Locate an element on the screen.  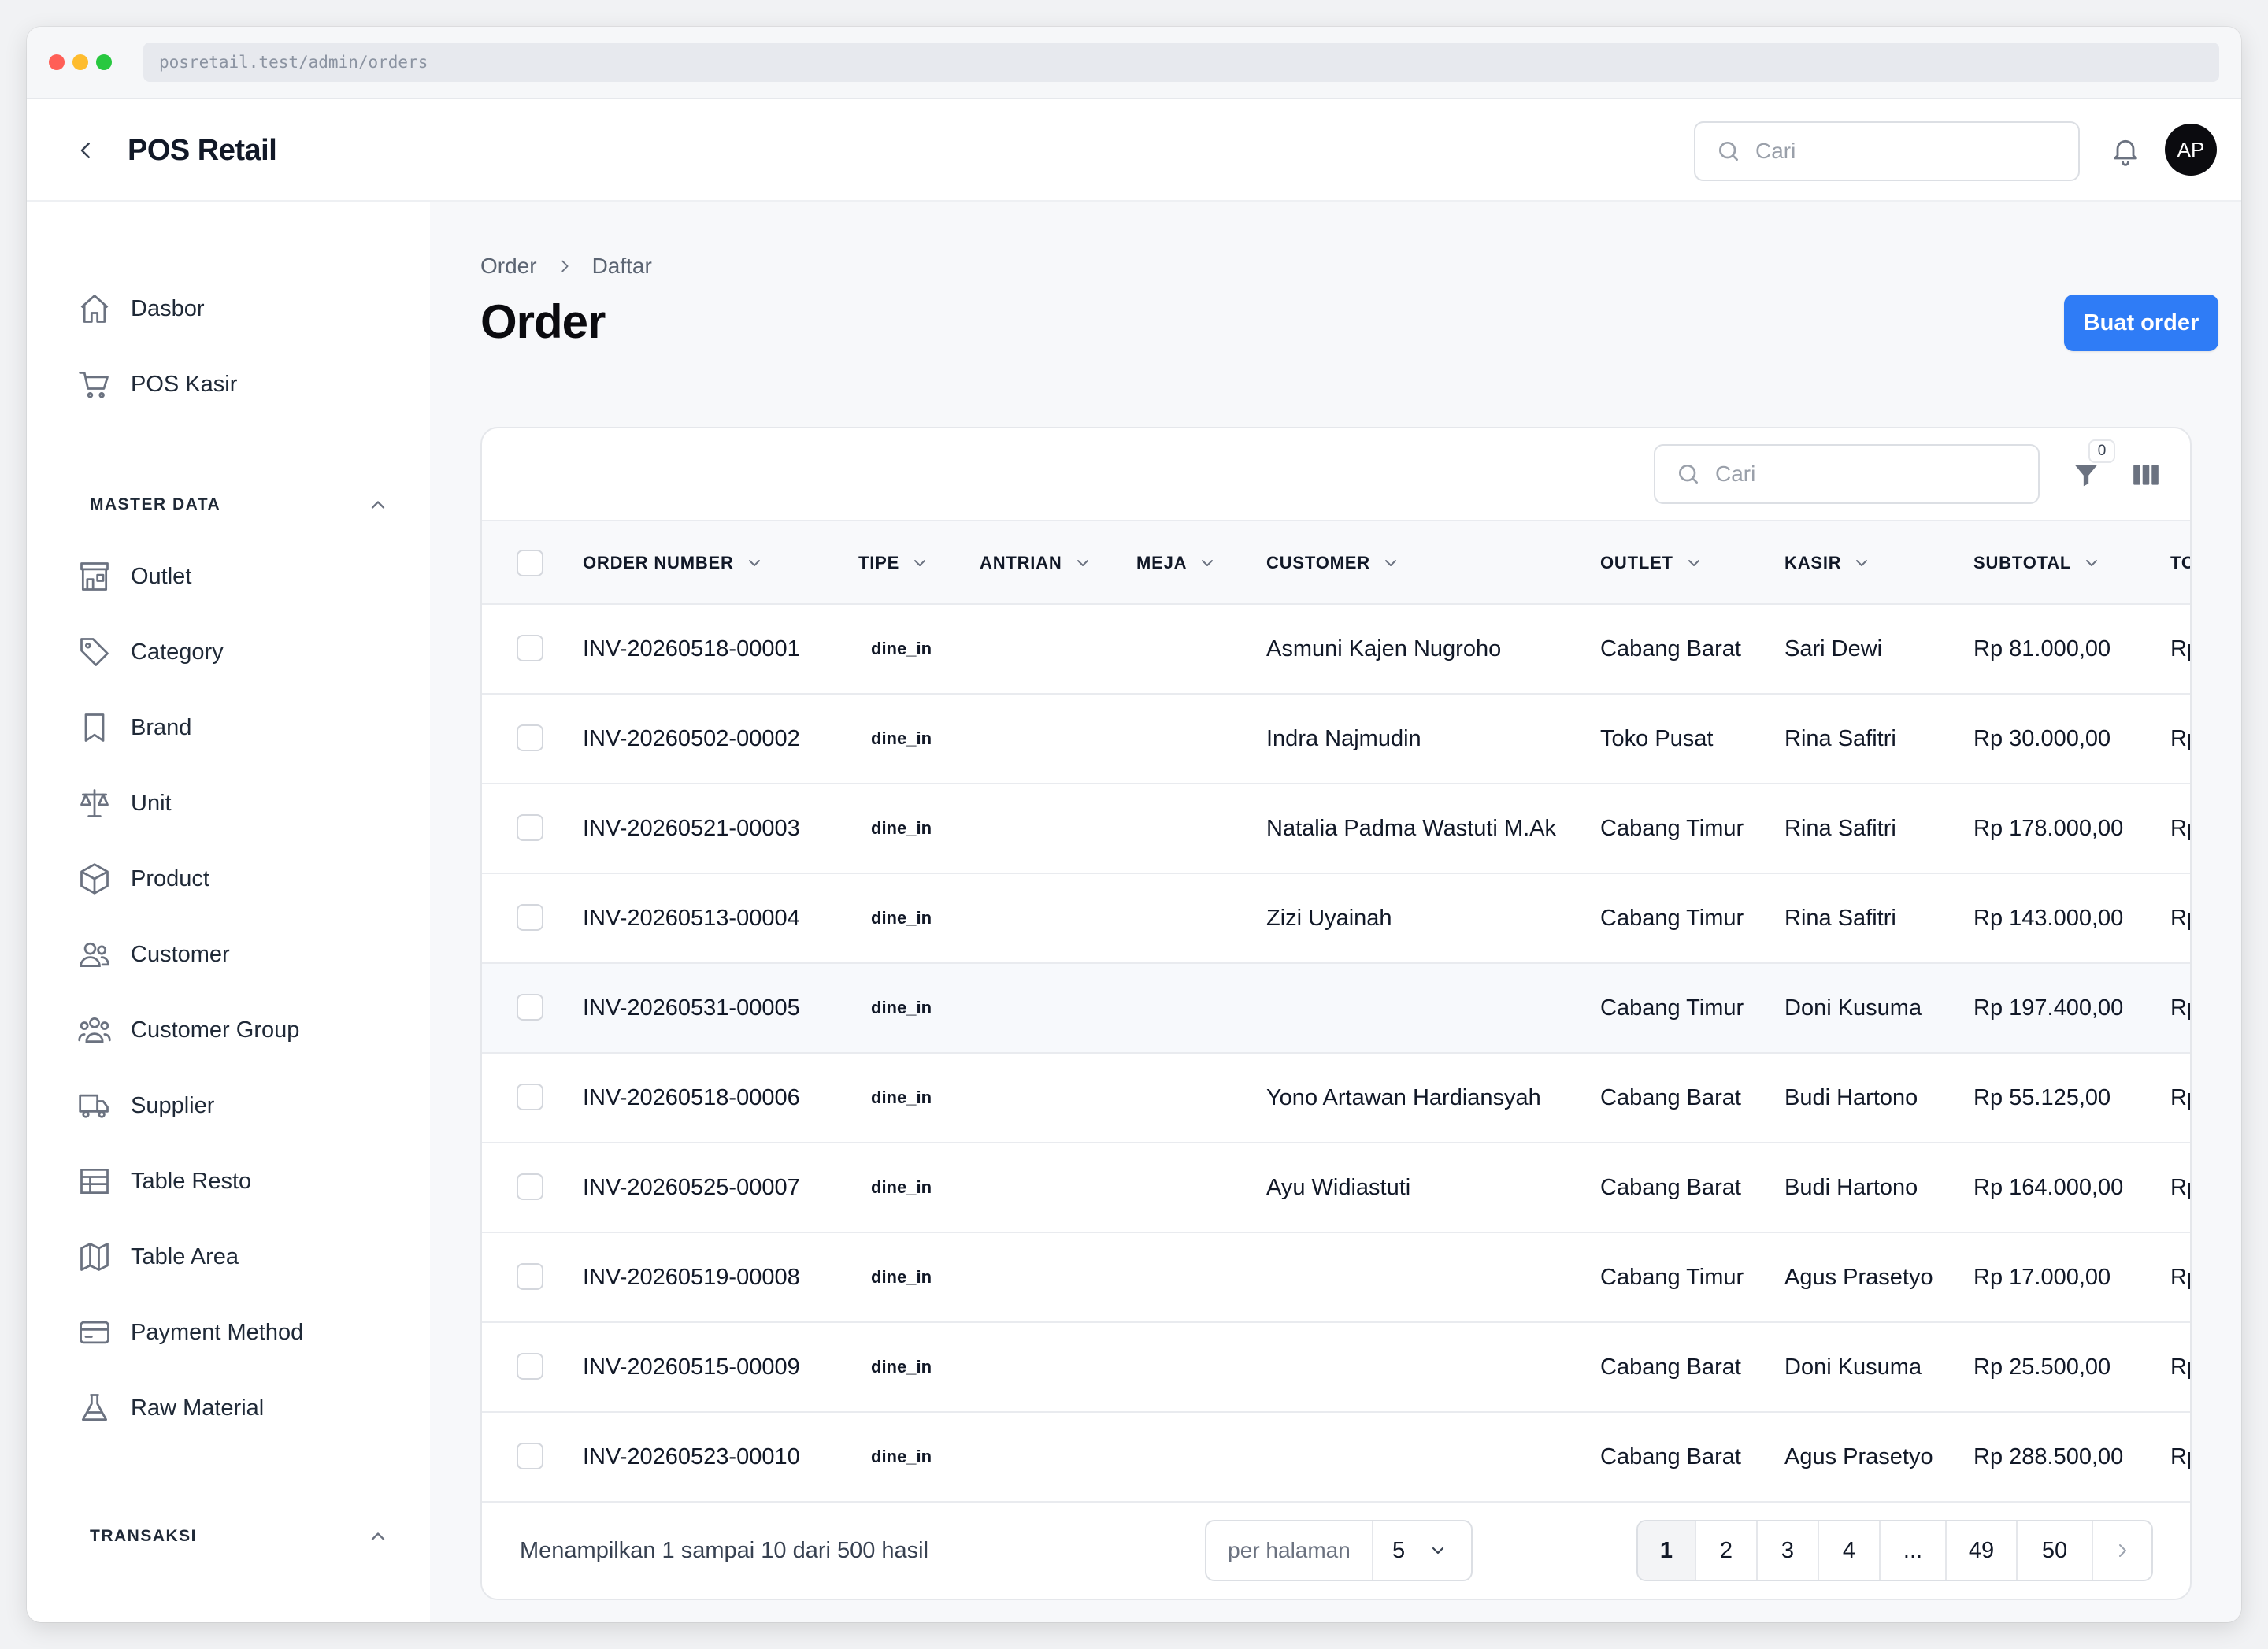
sidebar-item-product: Product is located at coordinates (142, 878).